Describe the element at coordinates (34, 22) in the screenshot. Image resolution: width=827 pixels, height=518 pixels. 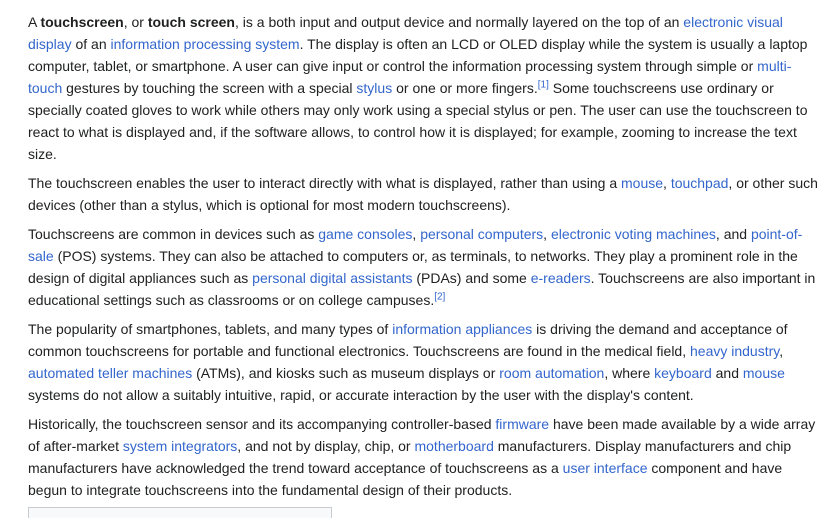
I see `text-run: A` at that location.